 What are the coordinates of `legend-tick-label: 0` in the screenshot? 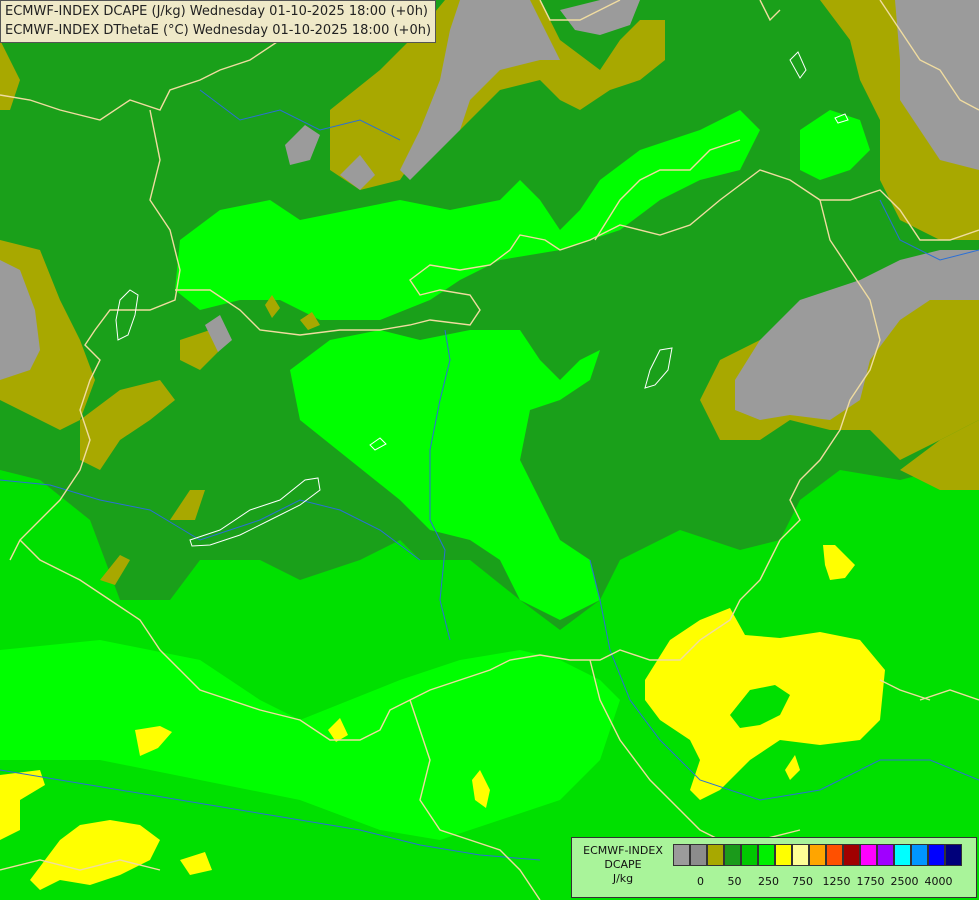 It's located at (700, 881).